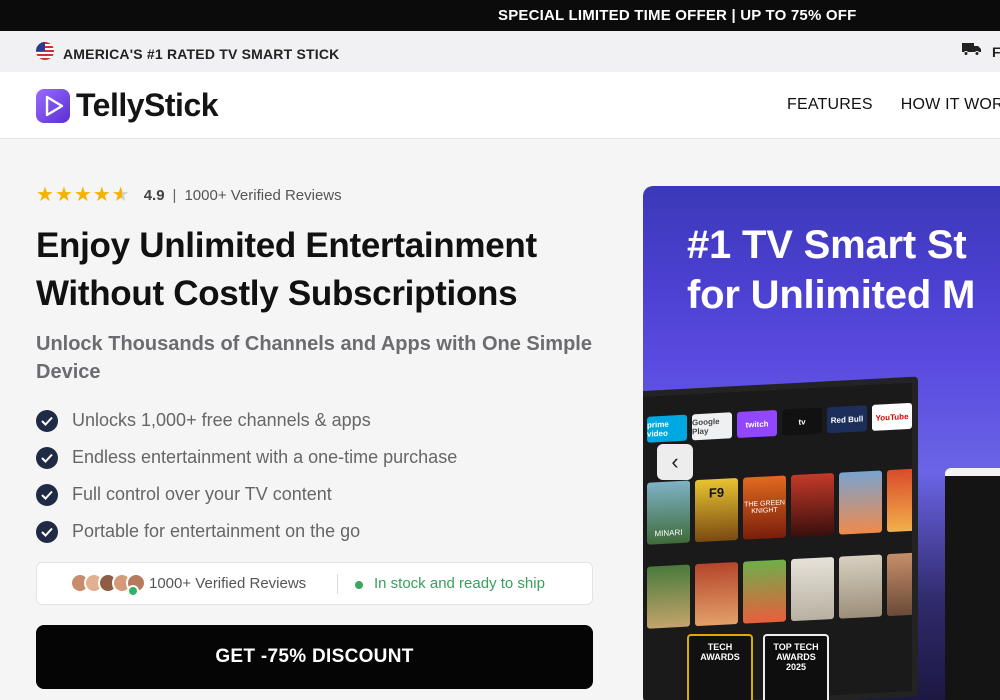 The width and height of the screenshot is (1000, 700). What do you see at coordinates (847, 419) in the screenshot?
I see `app-tile: Red Bull` at bounding box center [847, 419].